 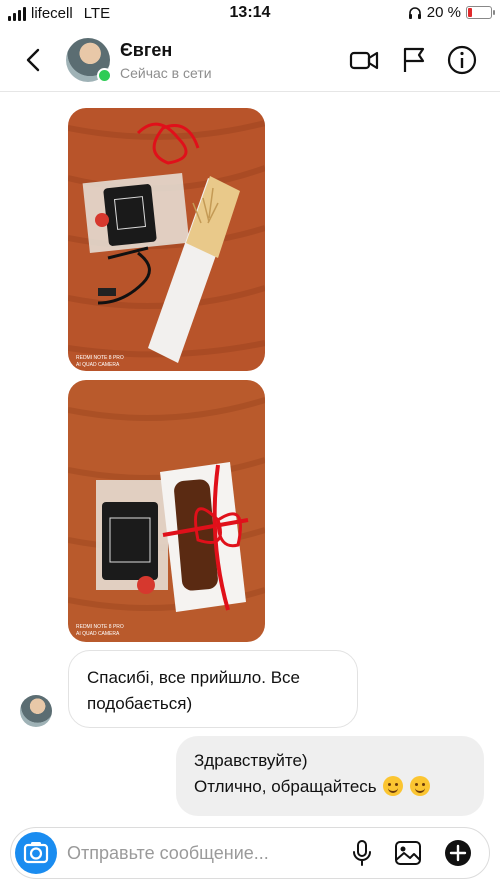 I want to click on photo-message-2: REDMI NOTE 8 PRO AI QUAD CAMERA, so click(x=166, y=511).